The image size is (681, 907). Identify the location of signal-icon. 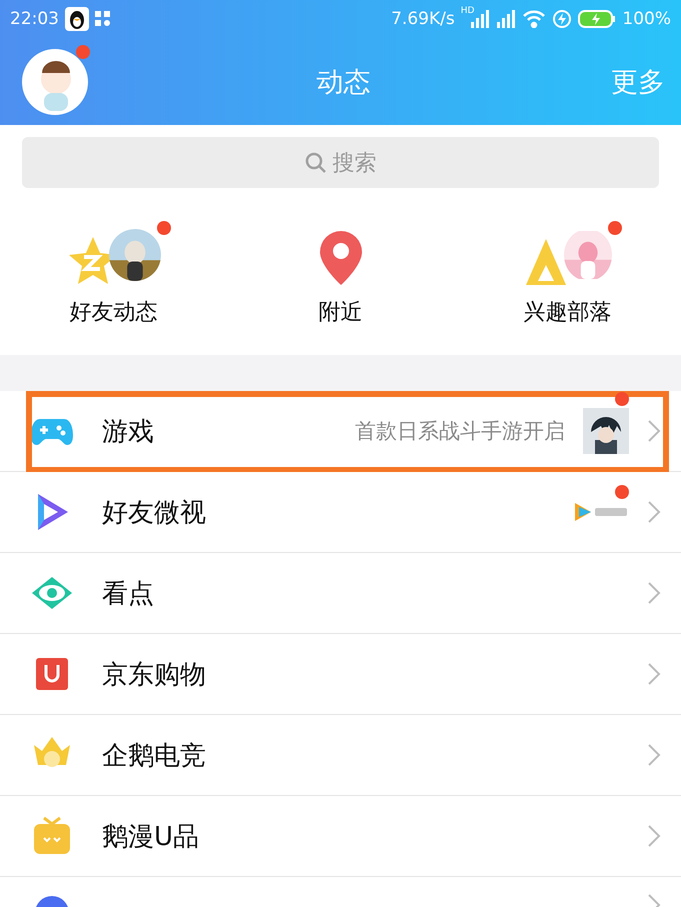
(506, 19).